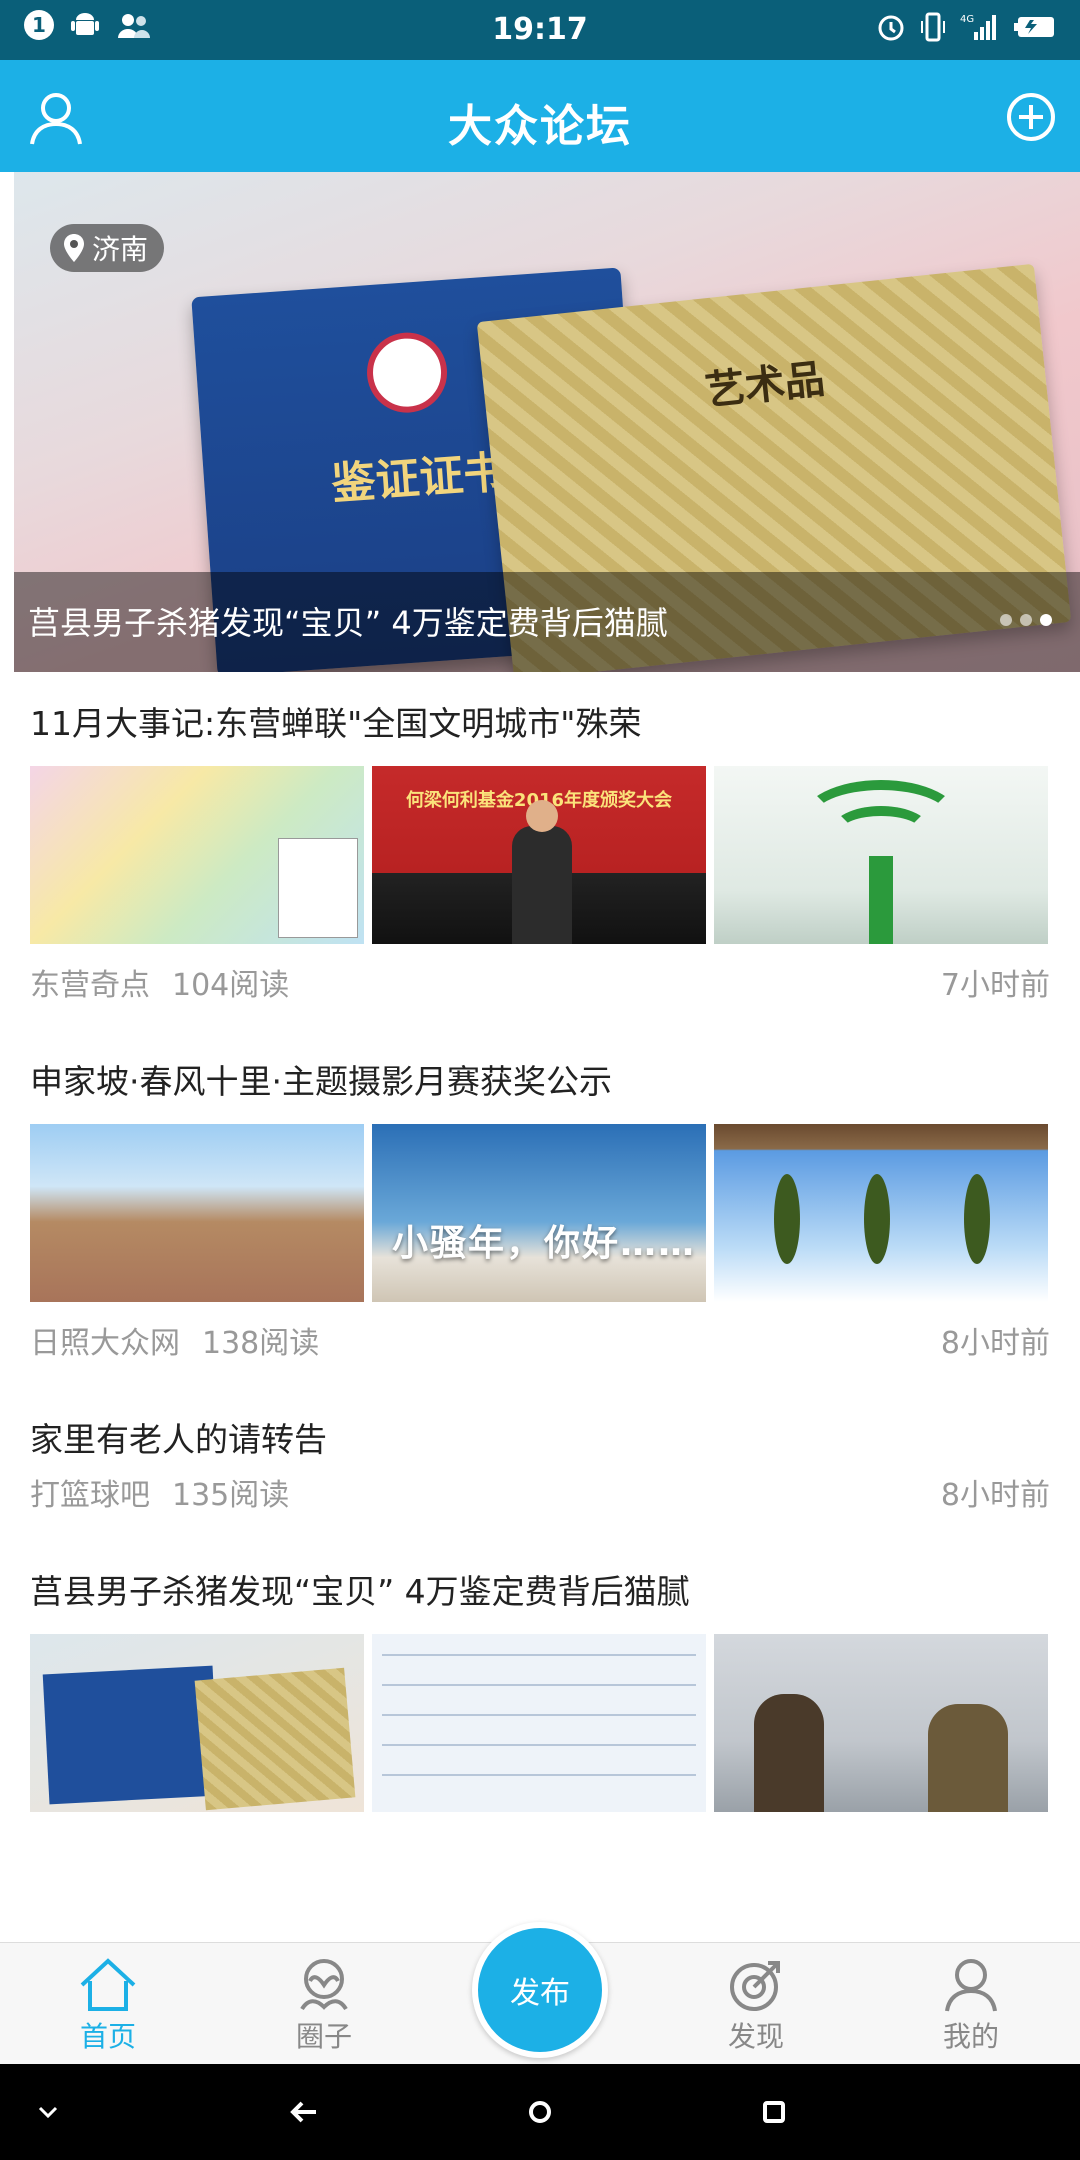 The image size is (1080, 2160). Describe the element at coordinates (540, 1990) in the screenshot. I see `publish-button: 发布` at that location.